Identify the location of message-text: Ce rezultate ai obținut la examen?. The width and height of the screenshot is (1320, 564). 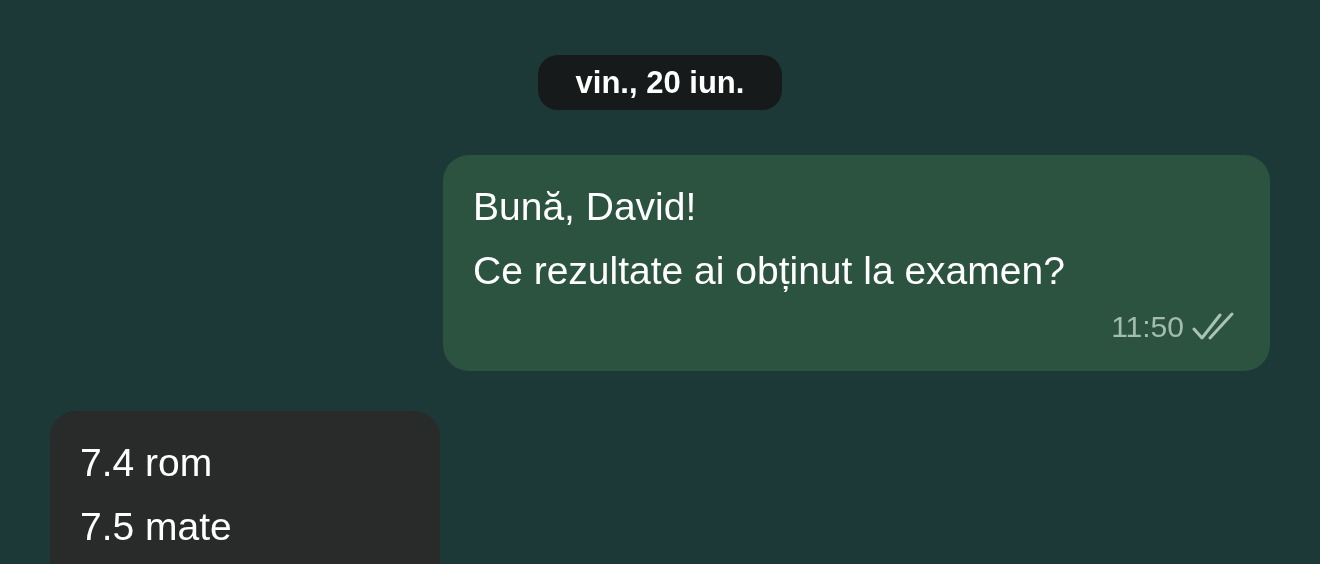
(769, 271).